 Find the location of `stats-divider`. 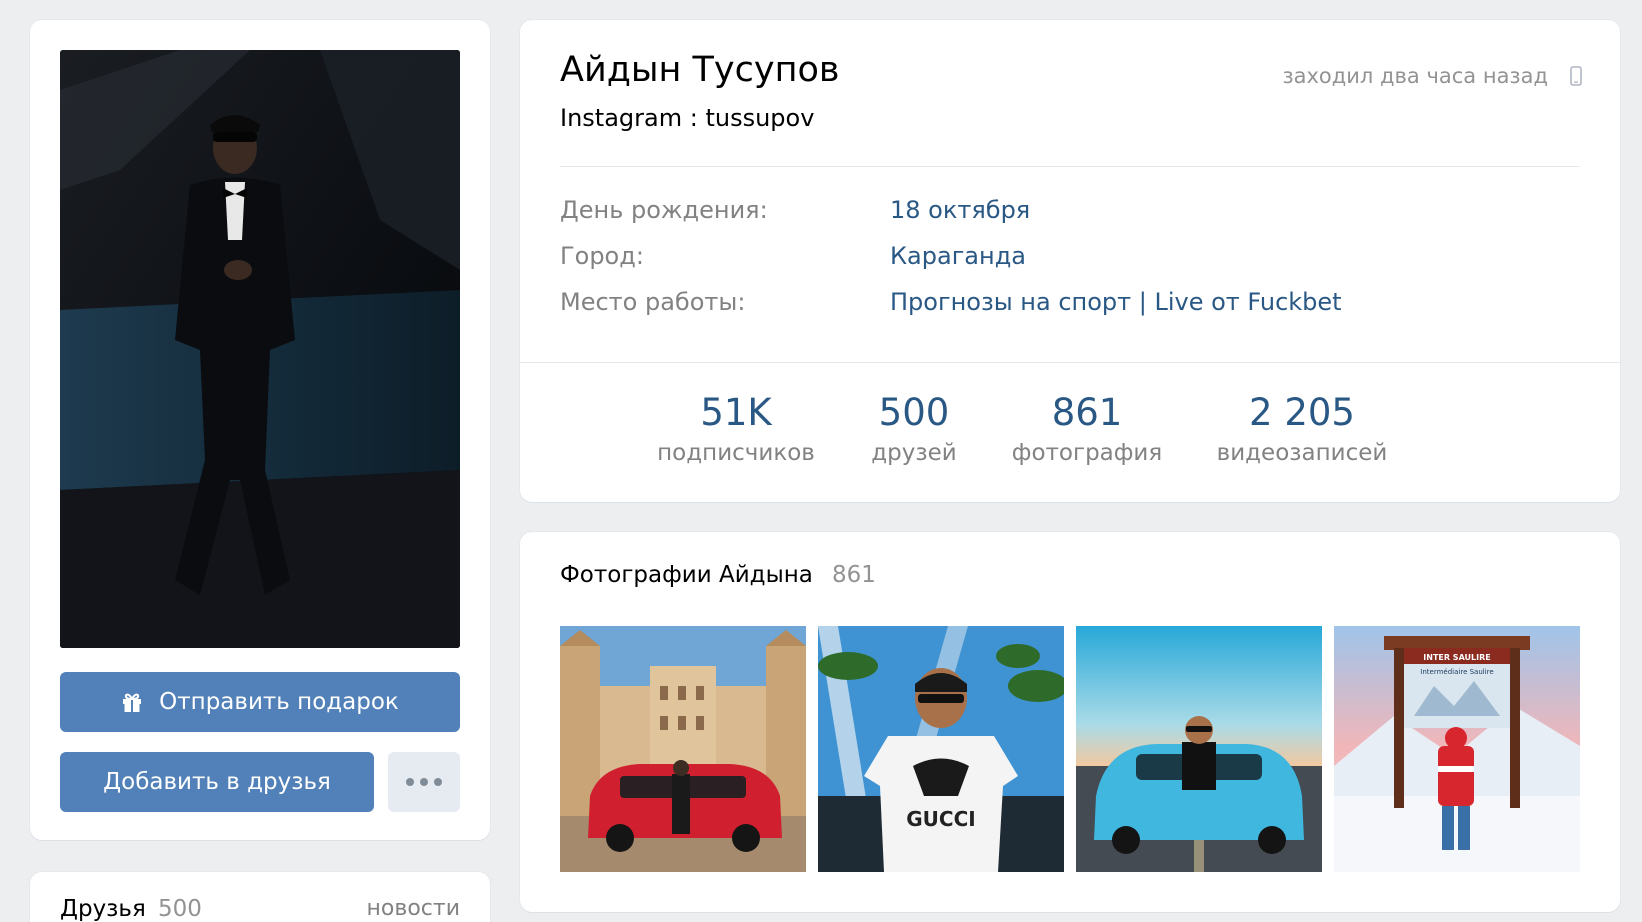

stats-divider is located at coordinates (1070, 362).